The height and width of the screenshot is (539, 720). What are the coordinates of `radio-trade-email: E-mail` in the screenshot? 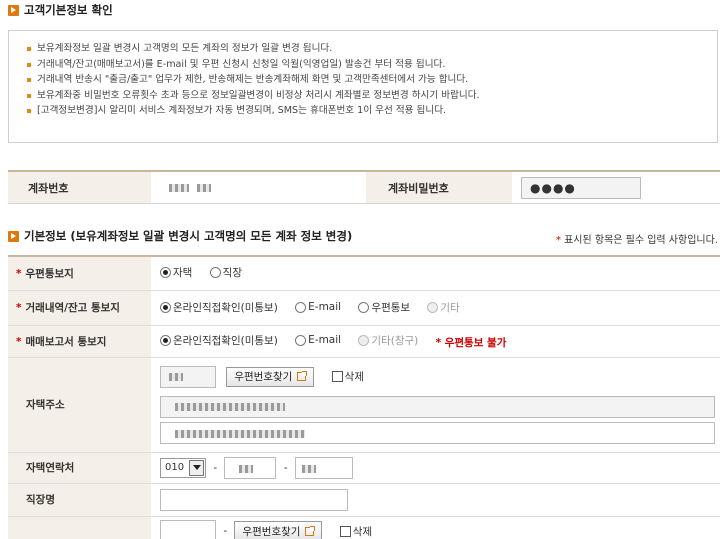 It's located at (318, 307).